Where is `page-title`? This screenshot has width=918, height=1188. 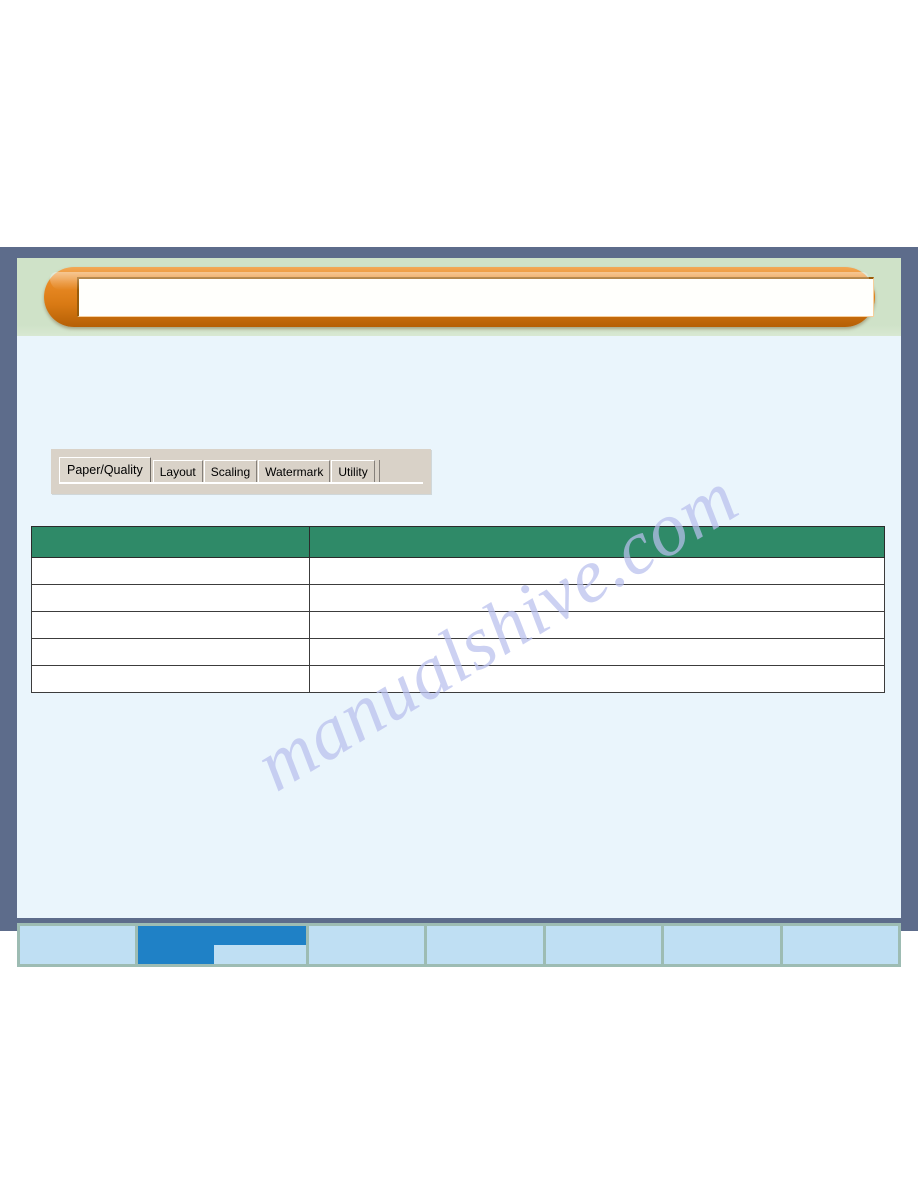
page-title is located at coordinates (475, 297).